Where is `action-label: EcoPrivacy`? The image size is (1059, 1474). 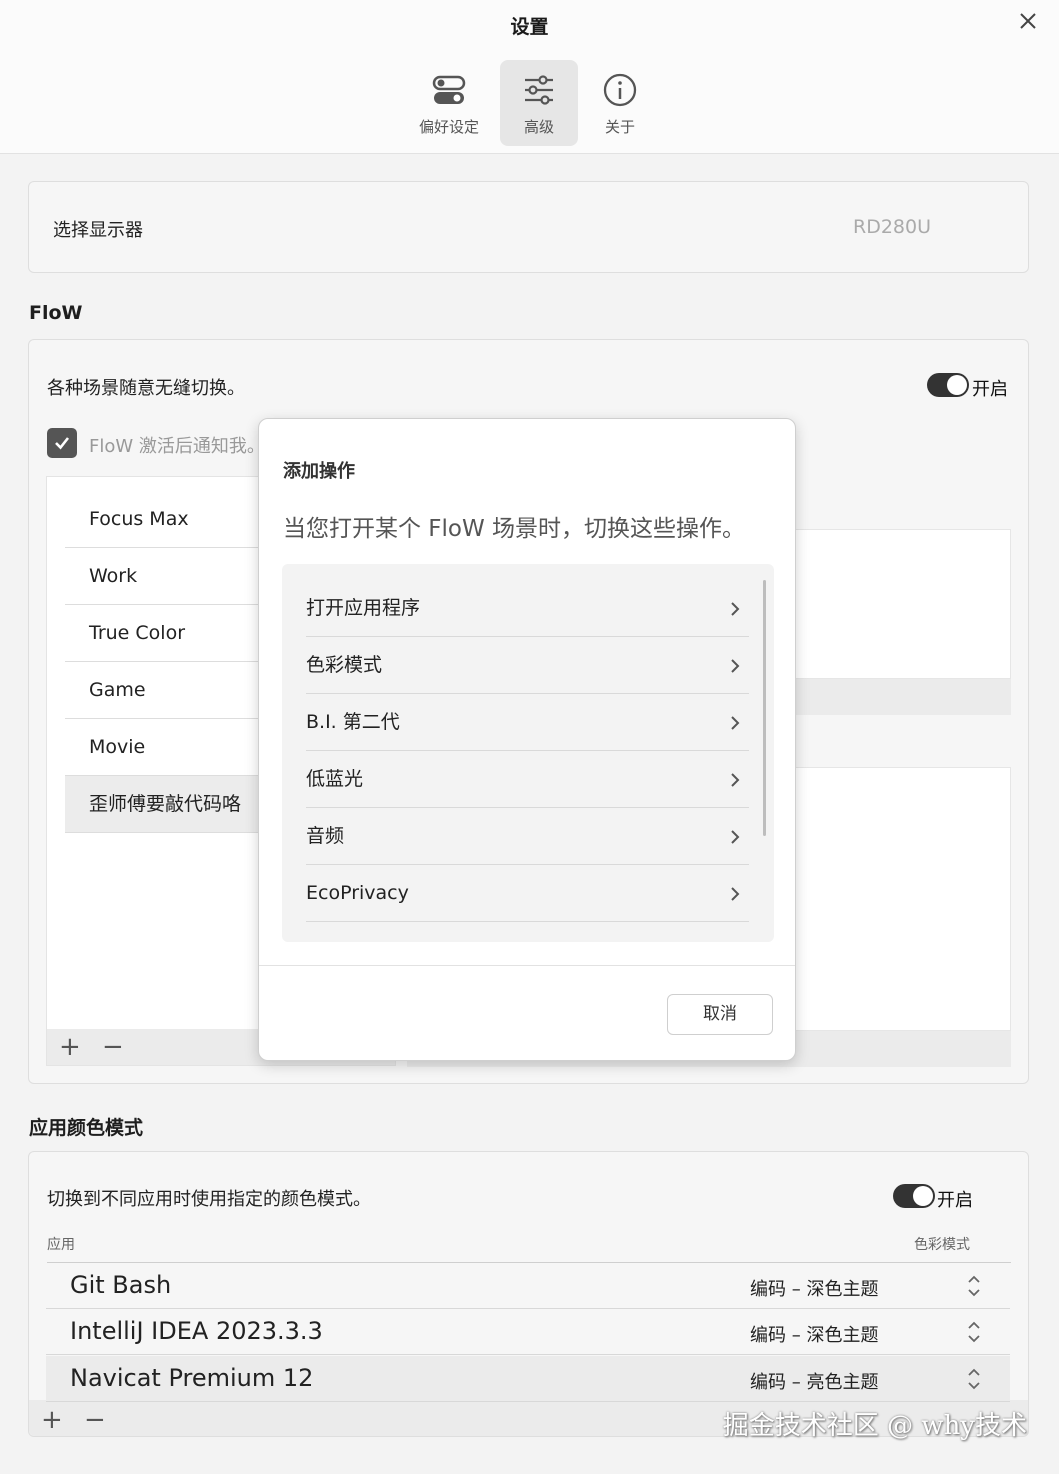
action-label: EcoPrivacy is located at coordinates (357, 893).